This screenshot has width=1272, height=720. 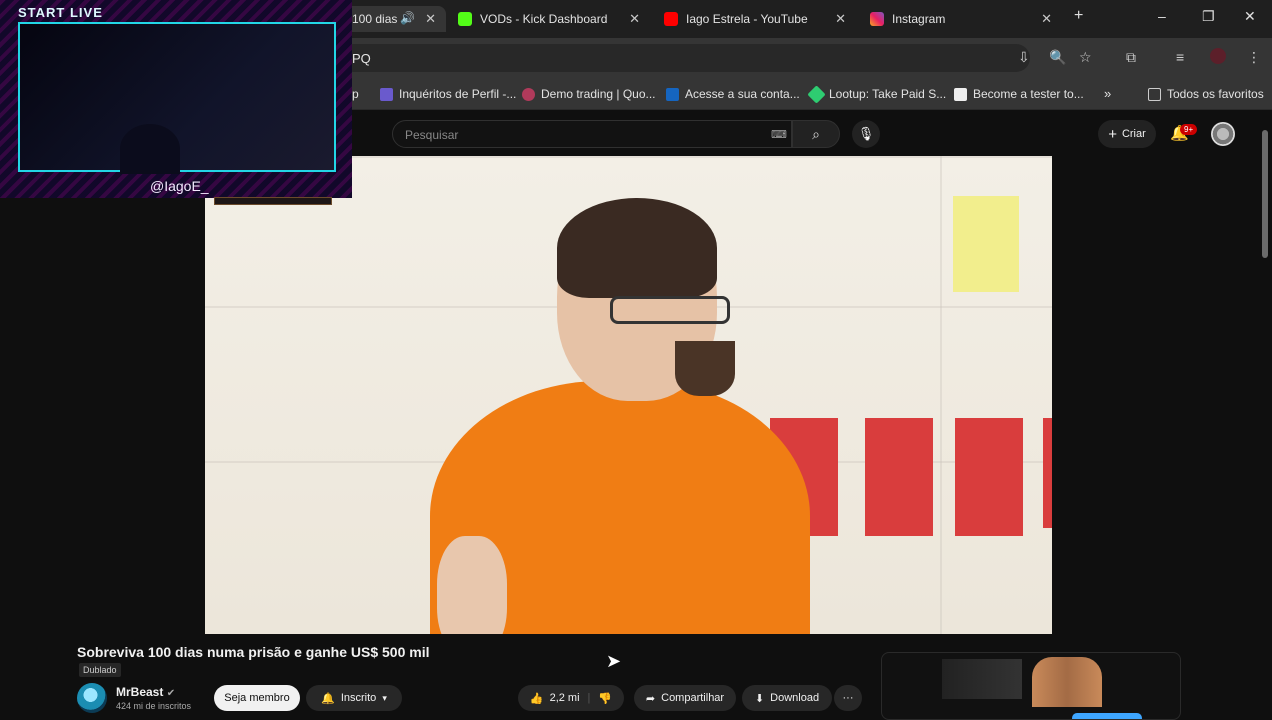 What do you see at coordinates (779, 134) in the screenshot?
I see `keyboard-icon: ⌨` at bounding box center [779, 134].